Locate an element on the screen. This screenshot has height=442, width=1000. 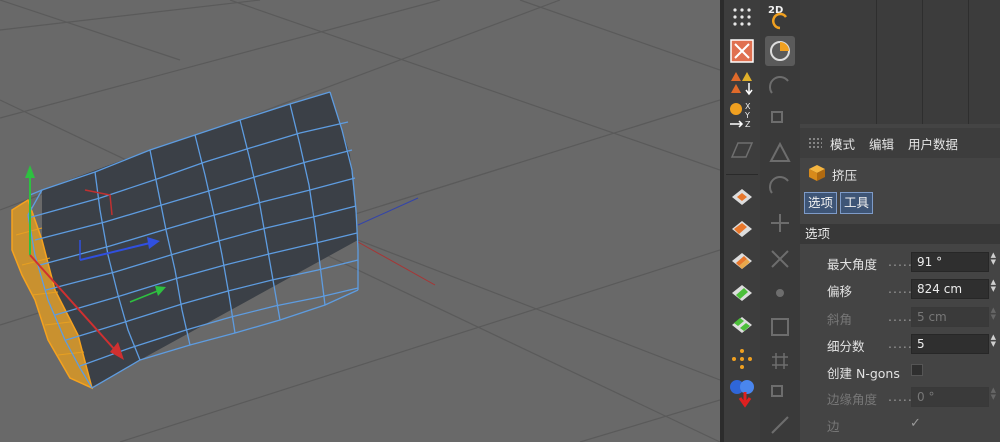
subdivision-spinner: ▲ ▼ is located at coordinates (993, 341).